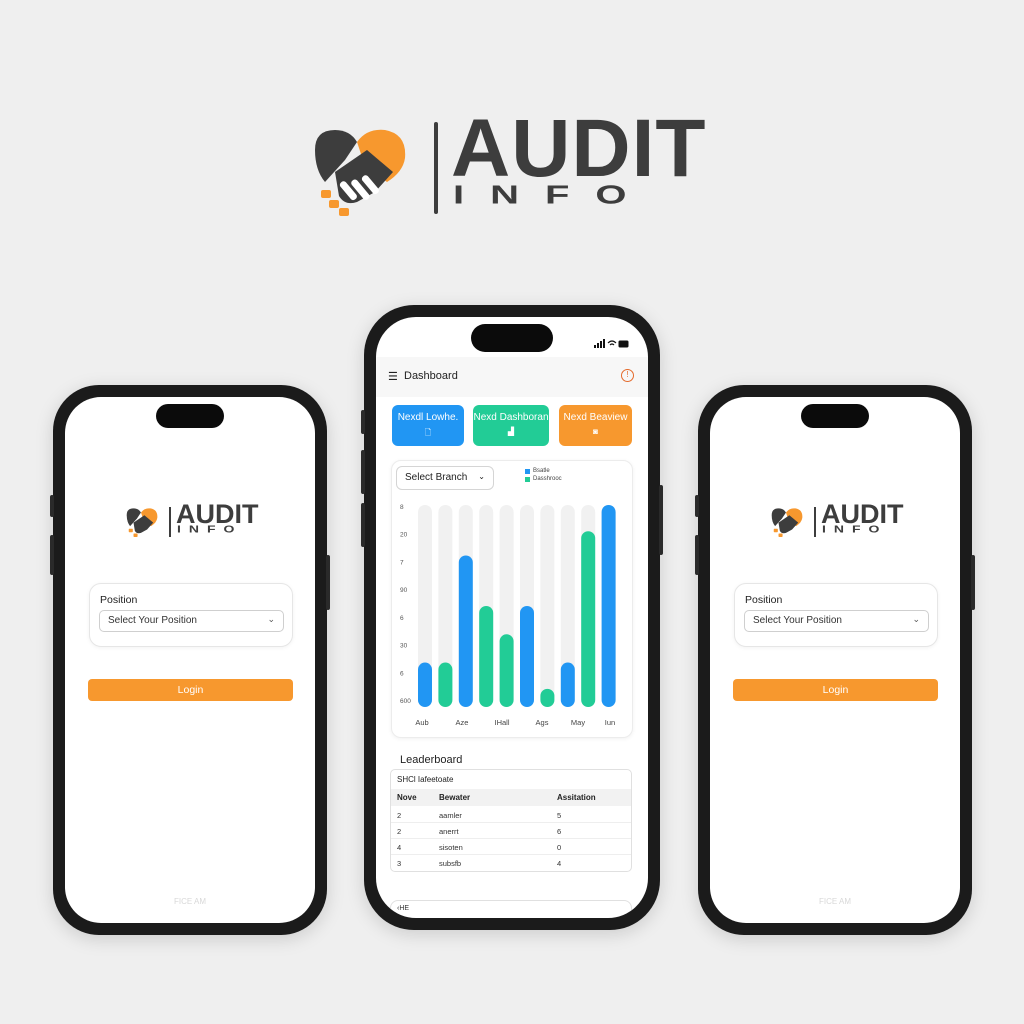  I want to click on y-tick-label: 30, so click(404, 646).